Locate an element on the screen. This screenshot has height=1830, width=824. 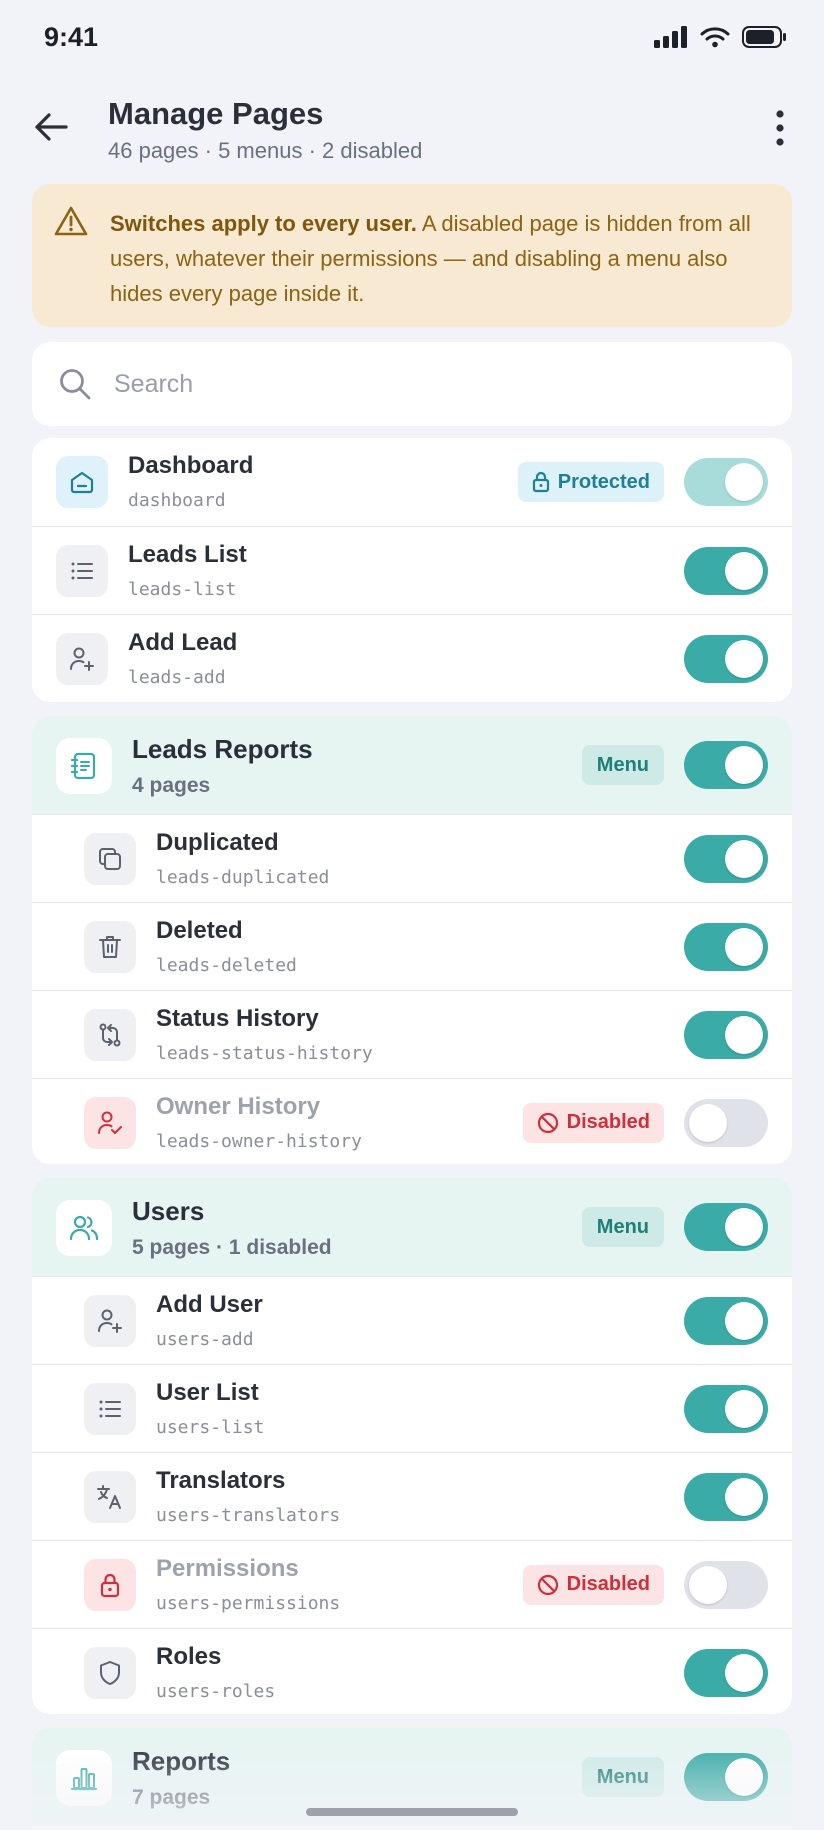
wifi-icon is located at coordinates (715, 37).